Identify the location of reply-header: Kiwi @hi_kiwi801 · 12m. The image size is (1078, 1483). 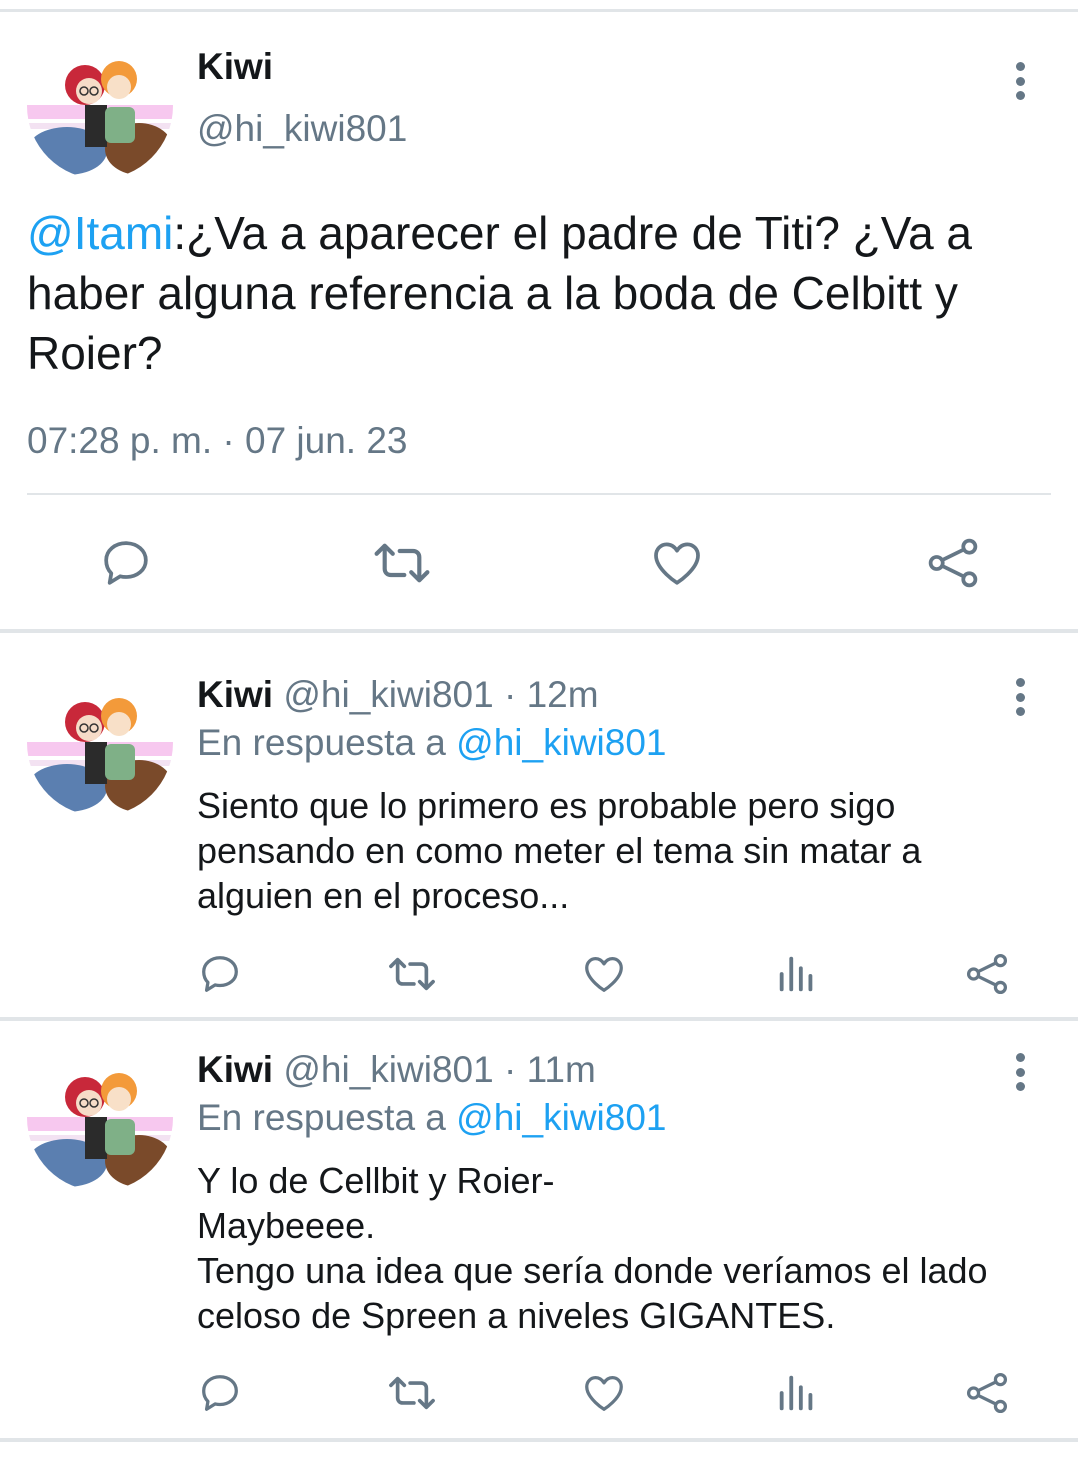
(398, 695).